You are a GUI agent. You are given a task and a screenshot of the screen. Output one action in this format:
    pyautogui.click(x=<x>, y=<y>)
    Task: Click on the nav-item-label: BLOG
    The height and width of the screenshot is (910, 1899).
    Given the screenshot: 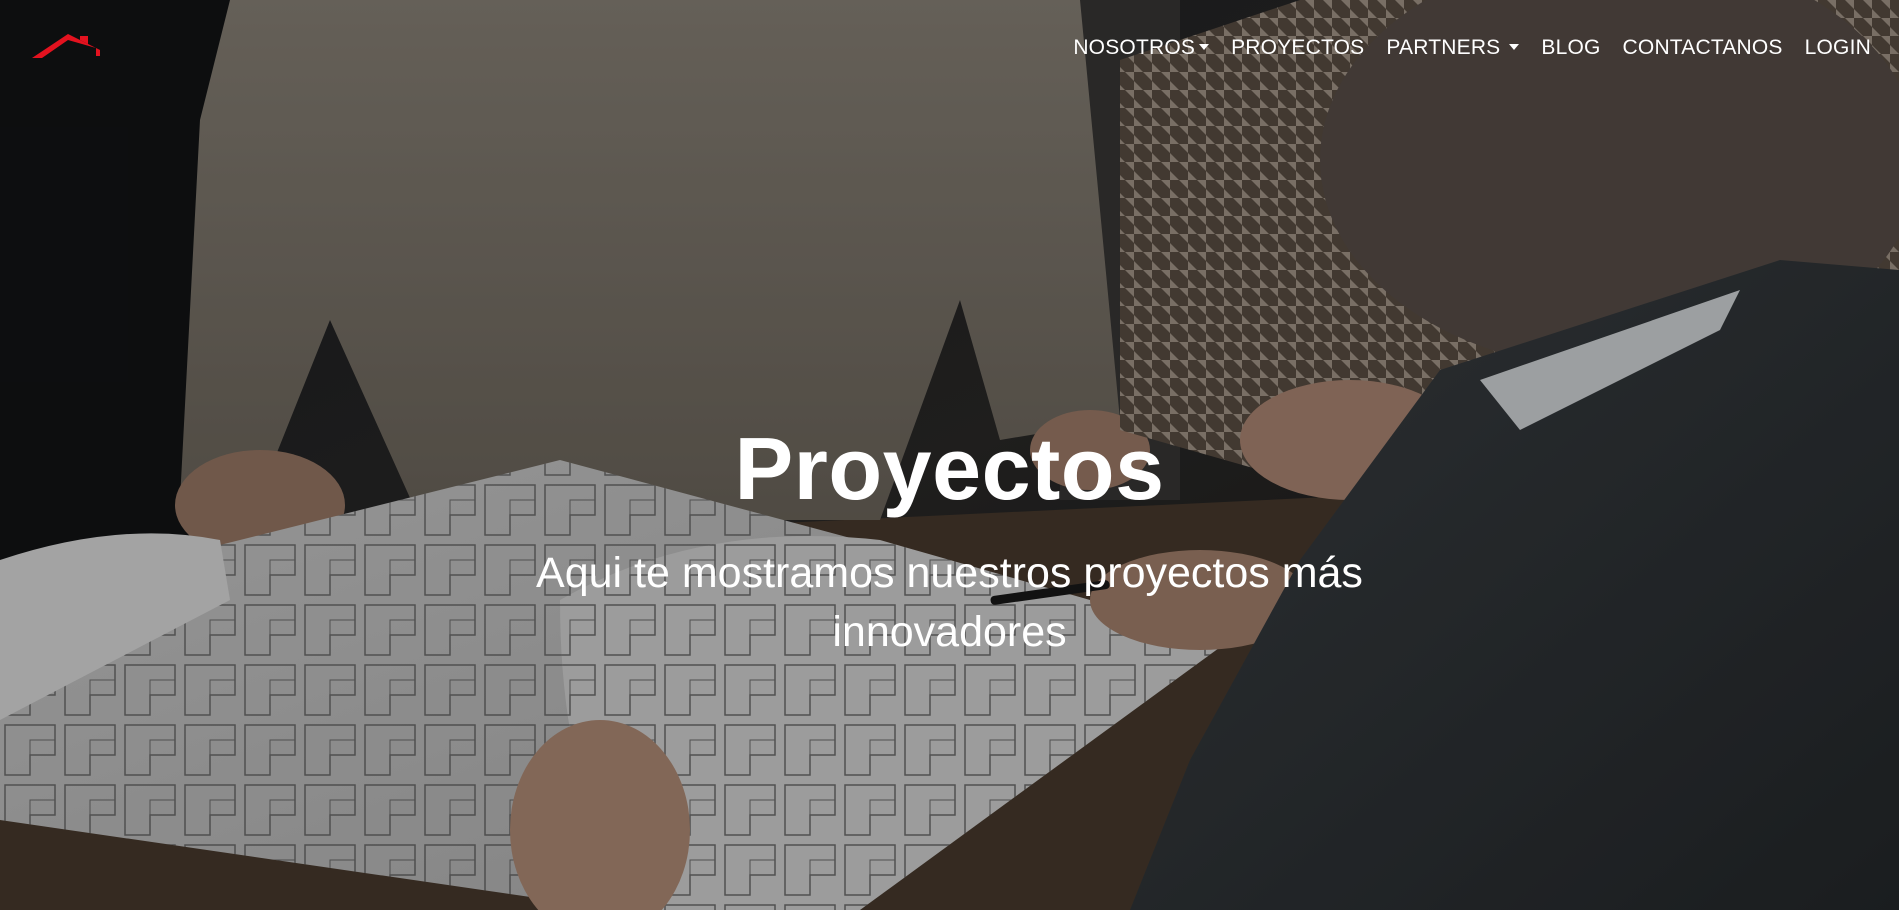 What is the action you would take?
    pyautogui.click(x=1571, y=47)
    